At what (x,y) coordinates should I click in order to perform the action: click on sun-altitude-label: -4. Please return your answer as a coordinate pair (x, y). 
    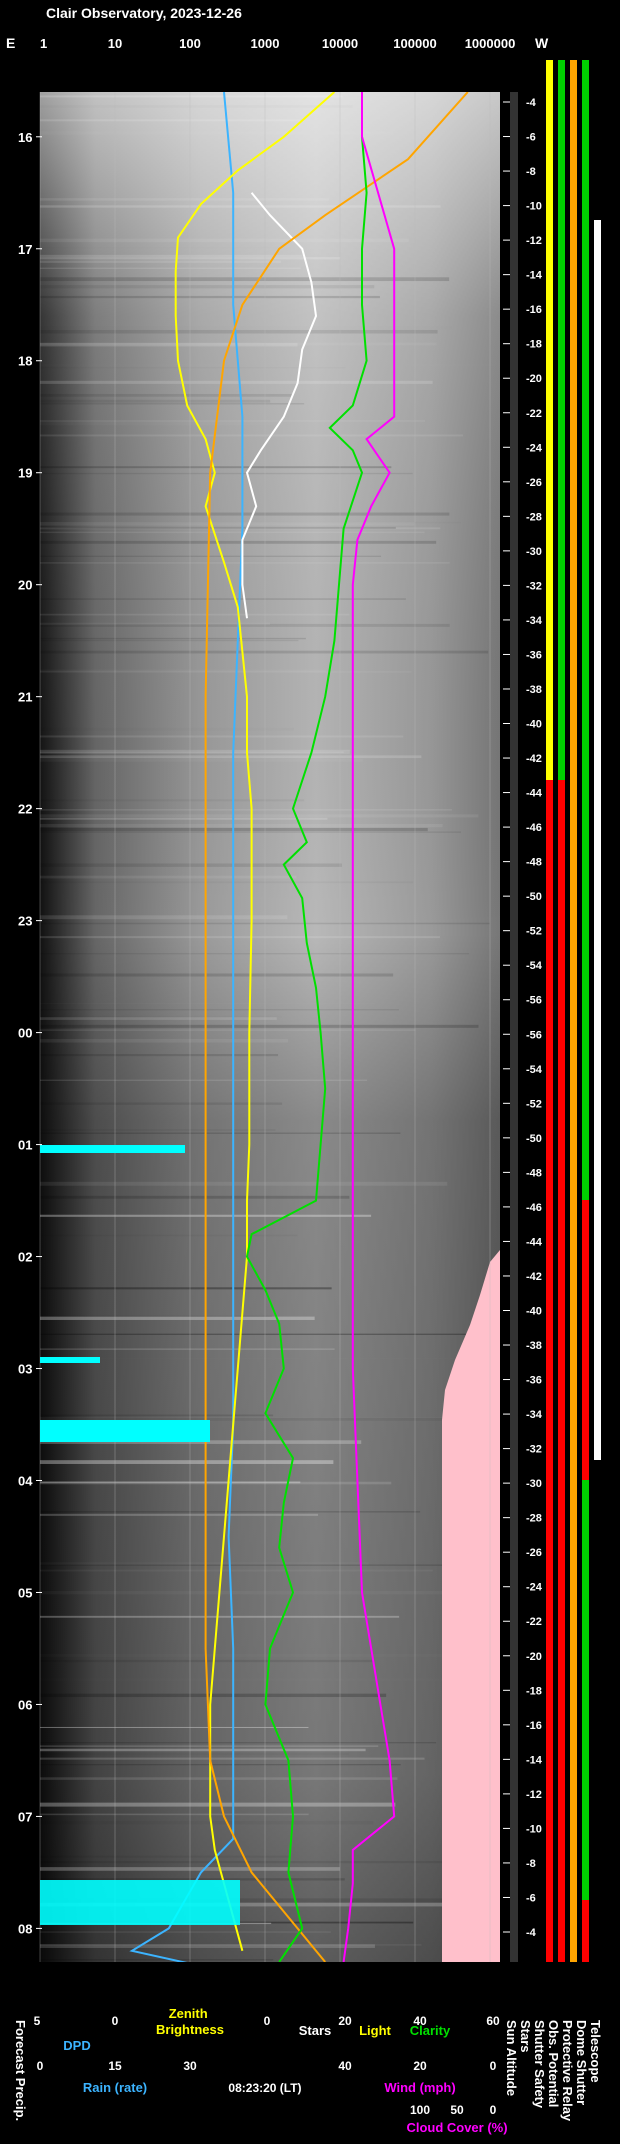
    Looking at the image, I should click on (531, 1933).